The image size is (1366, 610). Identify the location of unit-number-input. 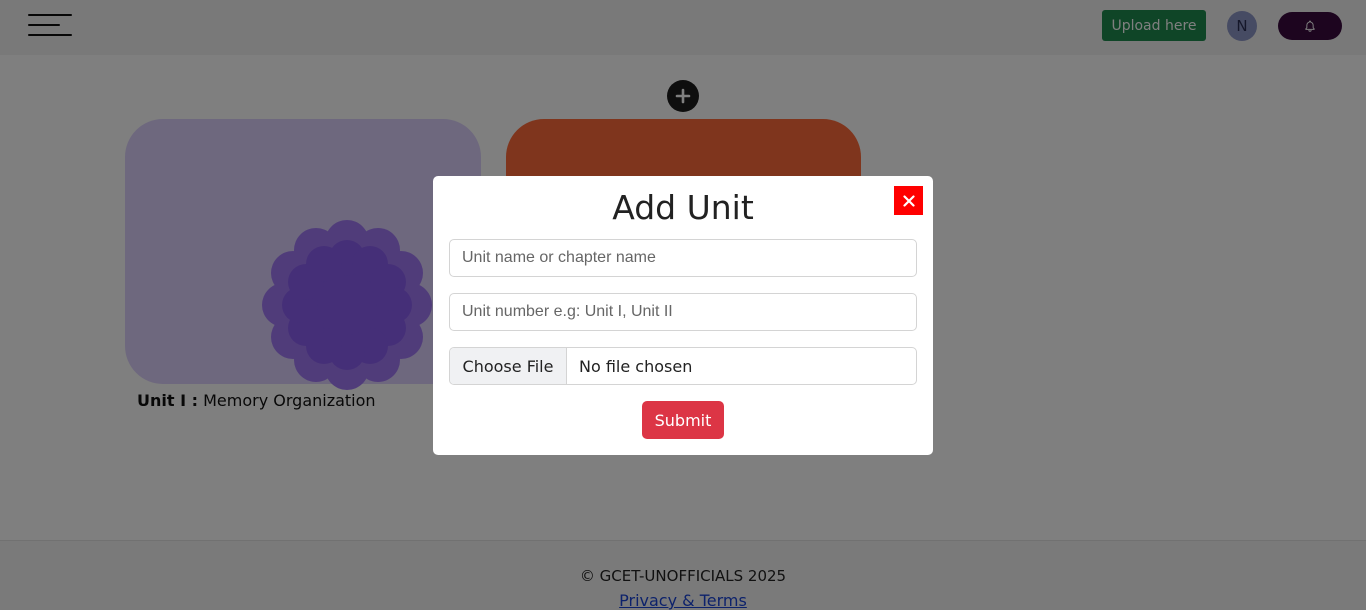
(683, 312).